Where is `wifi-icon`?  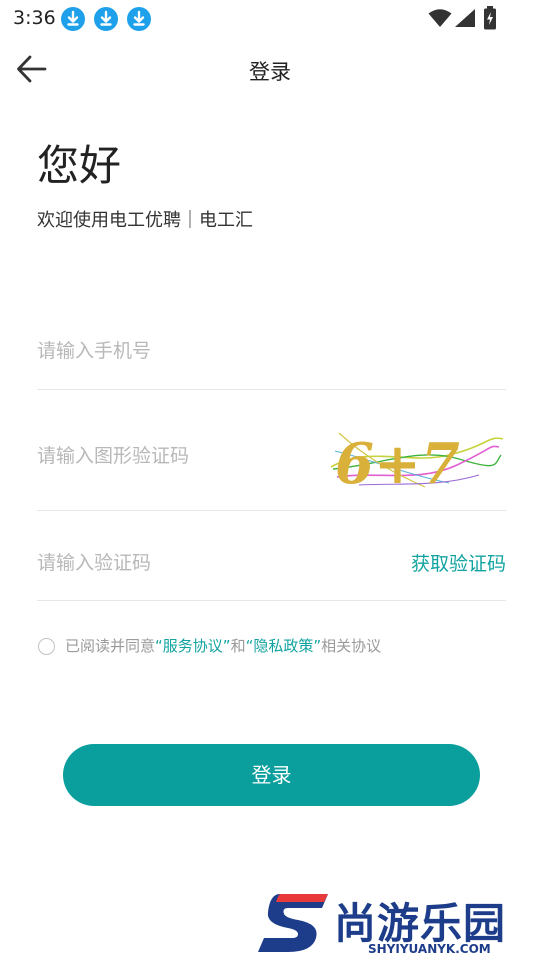
wifi-icon is located at coordinates (440, 18).